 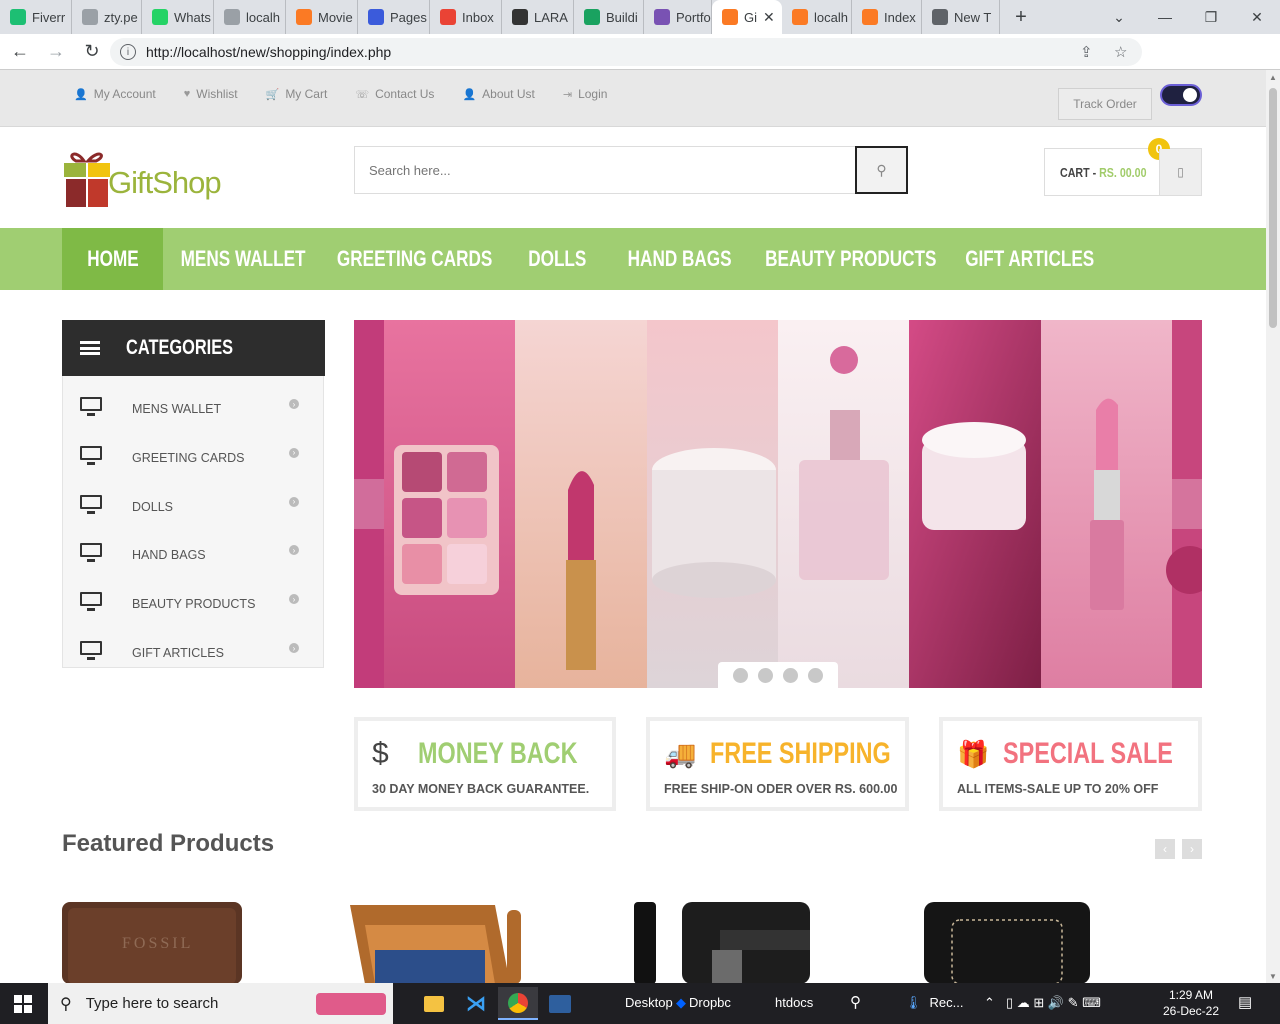 I want to click on people-icon: ⚲, so click(x=855, y=1002).